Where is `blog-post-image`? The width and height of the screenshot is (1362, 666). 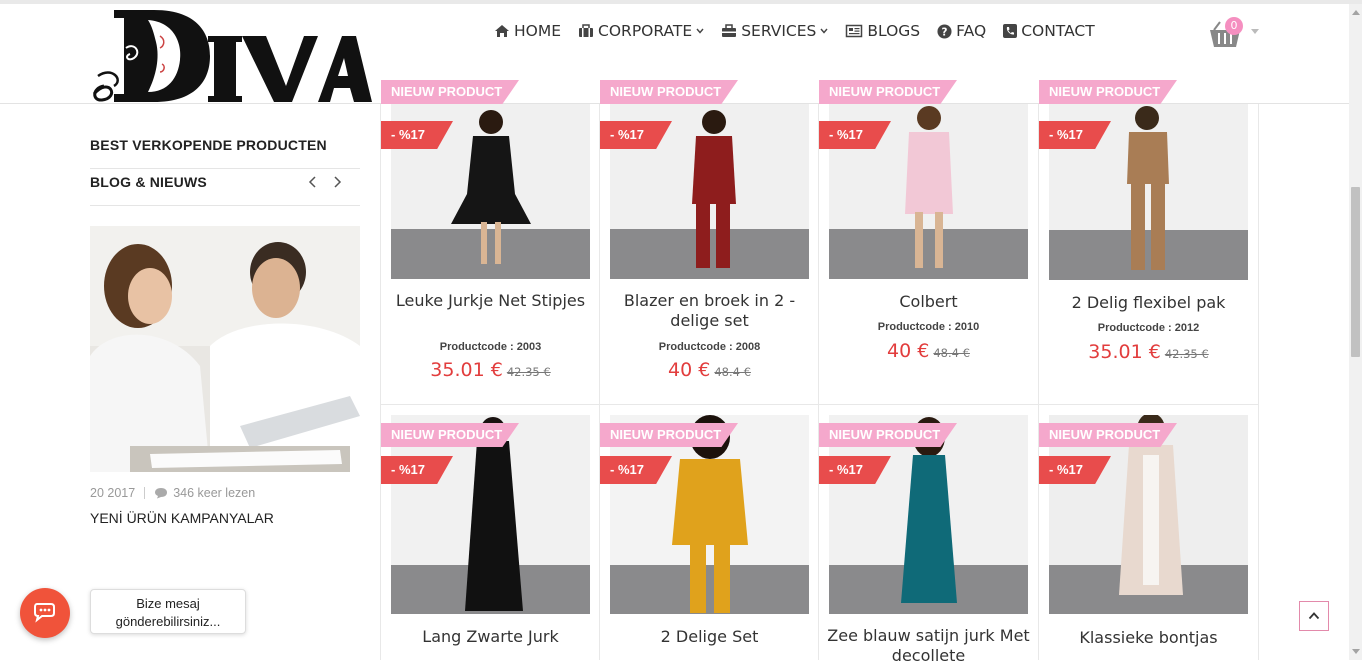
blog-post-image is located at coordinates (225, 349).